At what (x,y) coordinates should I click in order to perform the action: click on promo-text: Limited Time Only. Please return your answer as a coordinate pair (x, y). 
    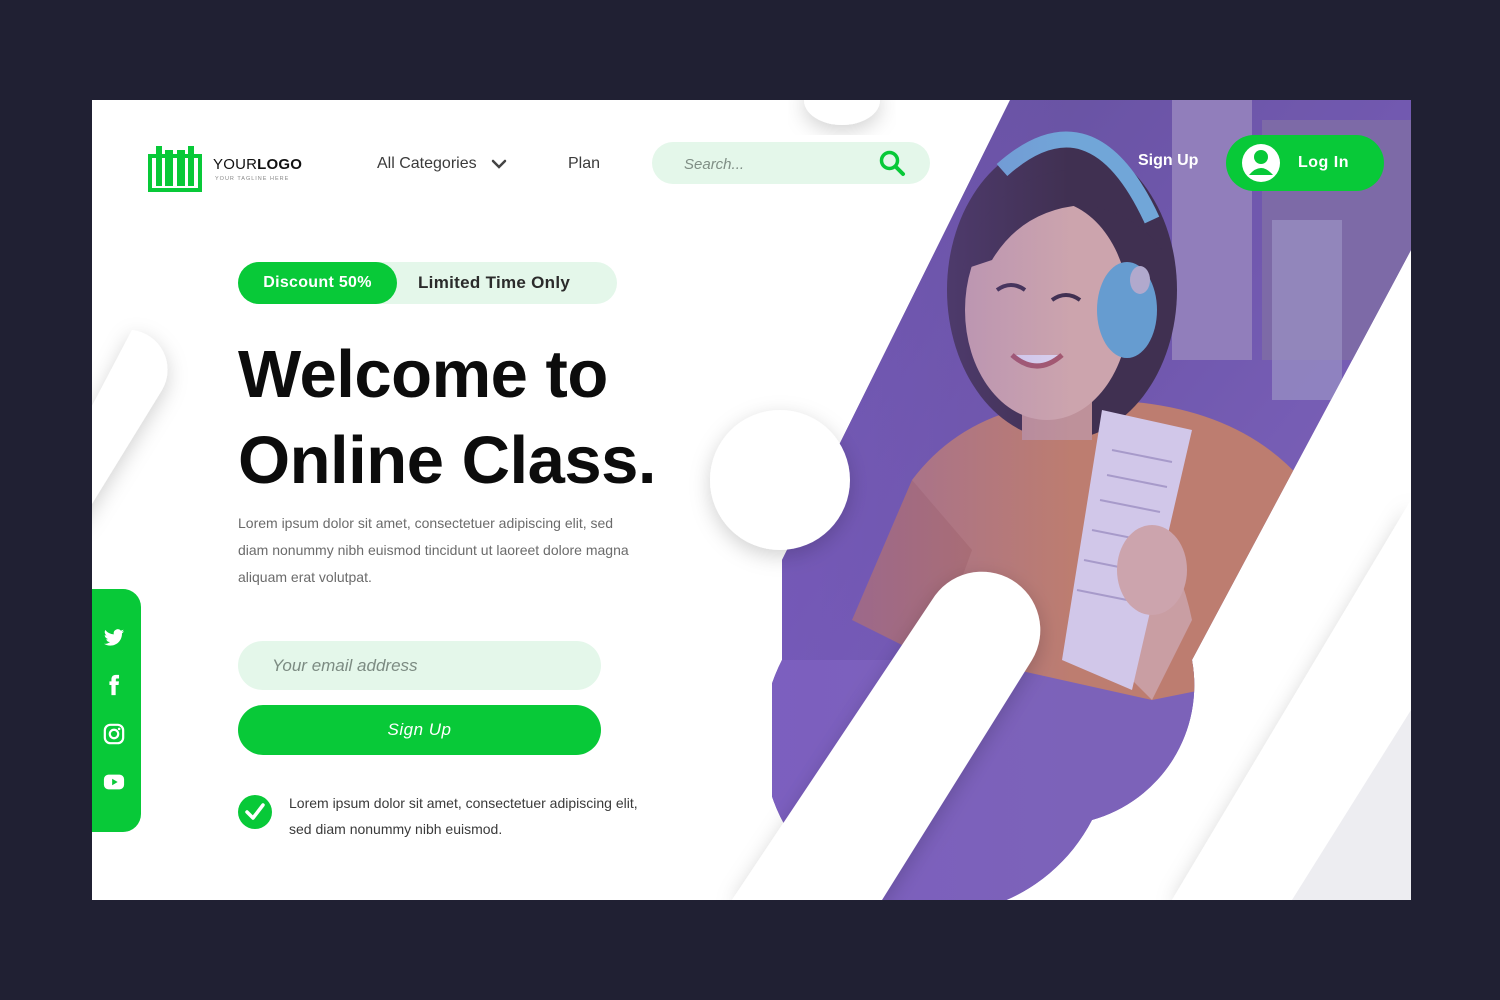
    Looking at the image, I should click on (494, 282).